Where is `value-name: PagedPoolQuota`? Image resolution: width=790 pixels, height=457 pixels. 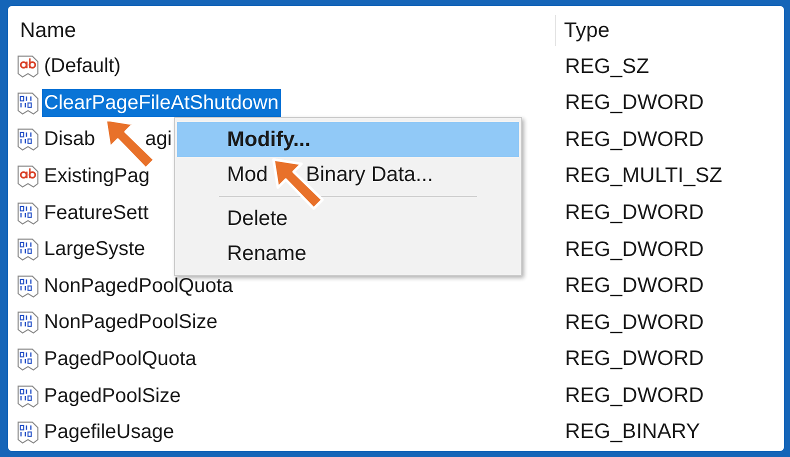 value-name: PagedPoolQuota is located at coordinates (120, 359).